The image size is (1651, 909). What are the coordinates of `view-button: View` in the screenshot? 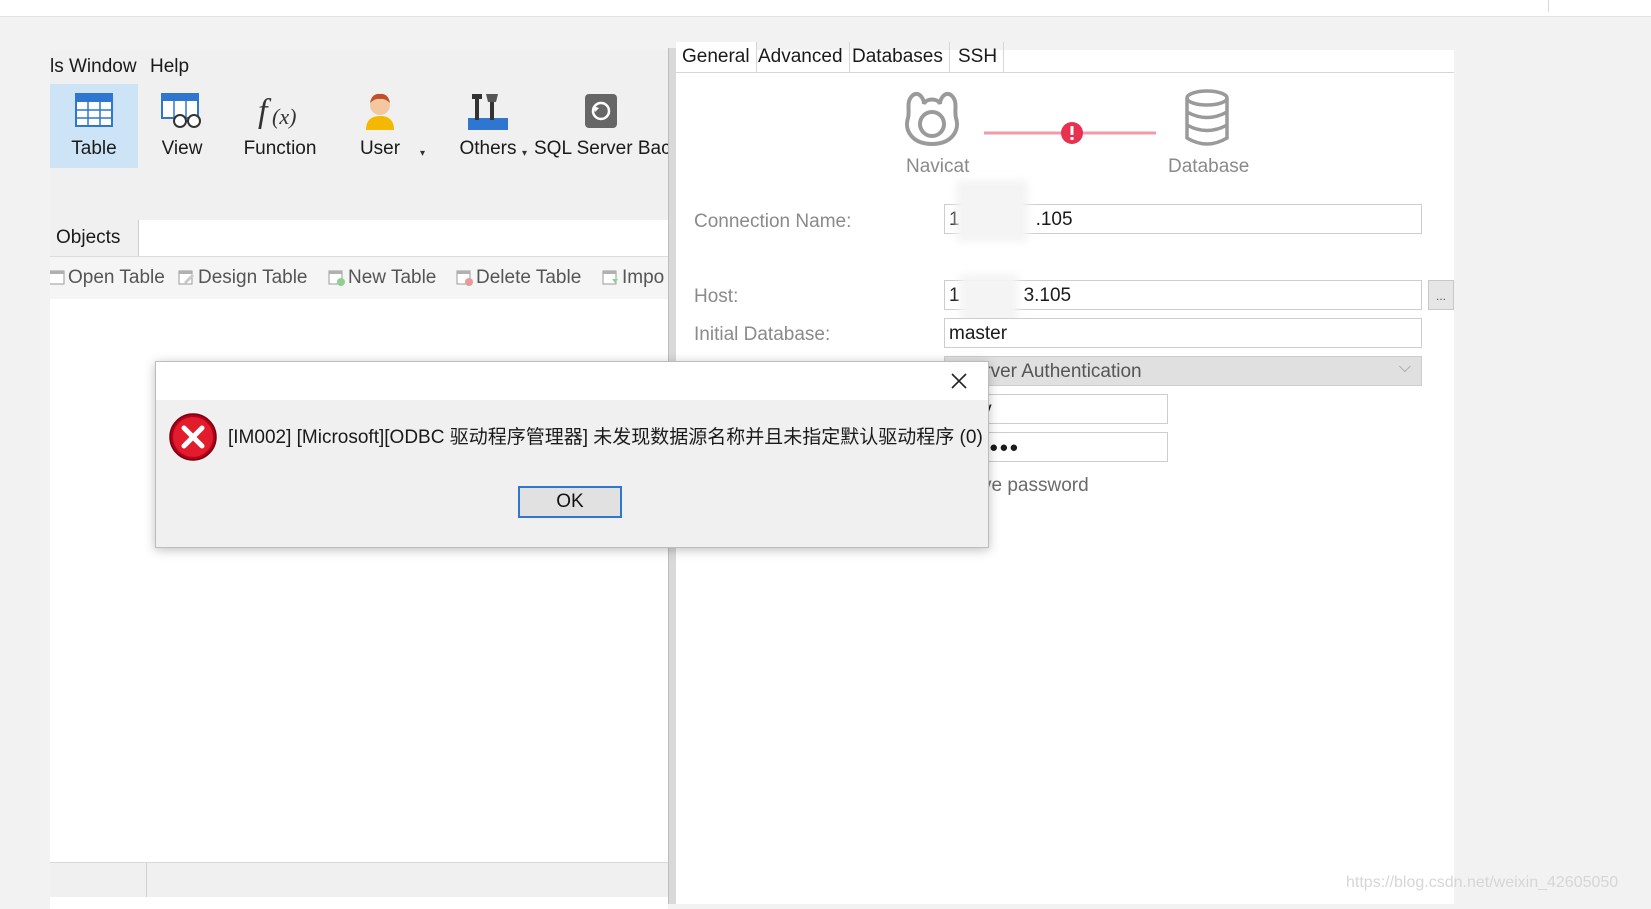 It's located at (182, 126).